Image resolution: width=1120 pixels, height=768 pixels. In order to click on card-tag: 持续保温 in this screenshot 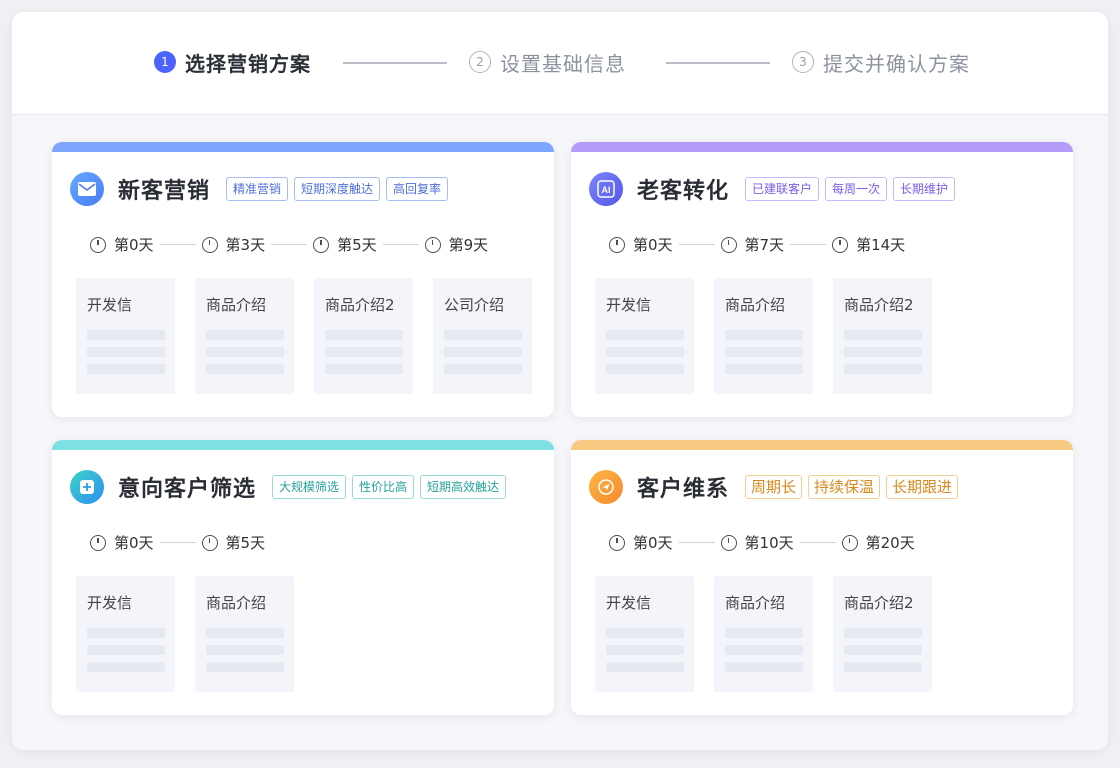, I will do `click(844, 487)`.